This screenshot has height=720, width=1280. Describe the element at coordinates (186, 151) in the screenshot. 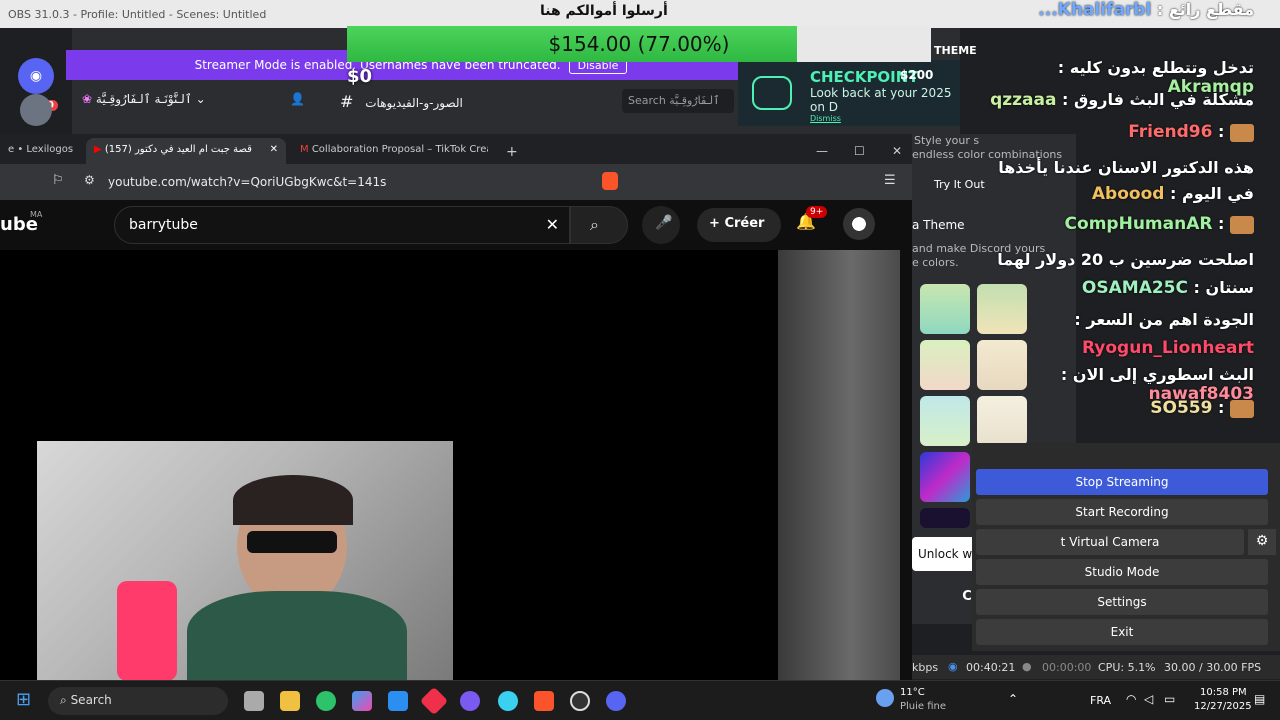

I see `tab-youtube: ▶ (157) قصة جبت ام العيد في دكتور ✕` at that location.